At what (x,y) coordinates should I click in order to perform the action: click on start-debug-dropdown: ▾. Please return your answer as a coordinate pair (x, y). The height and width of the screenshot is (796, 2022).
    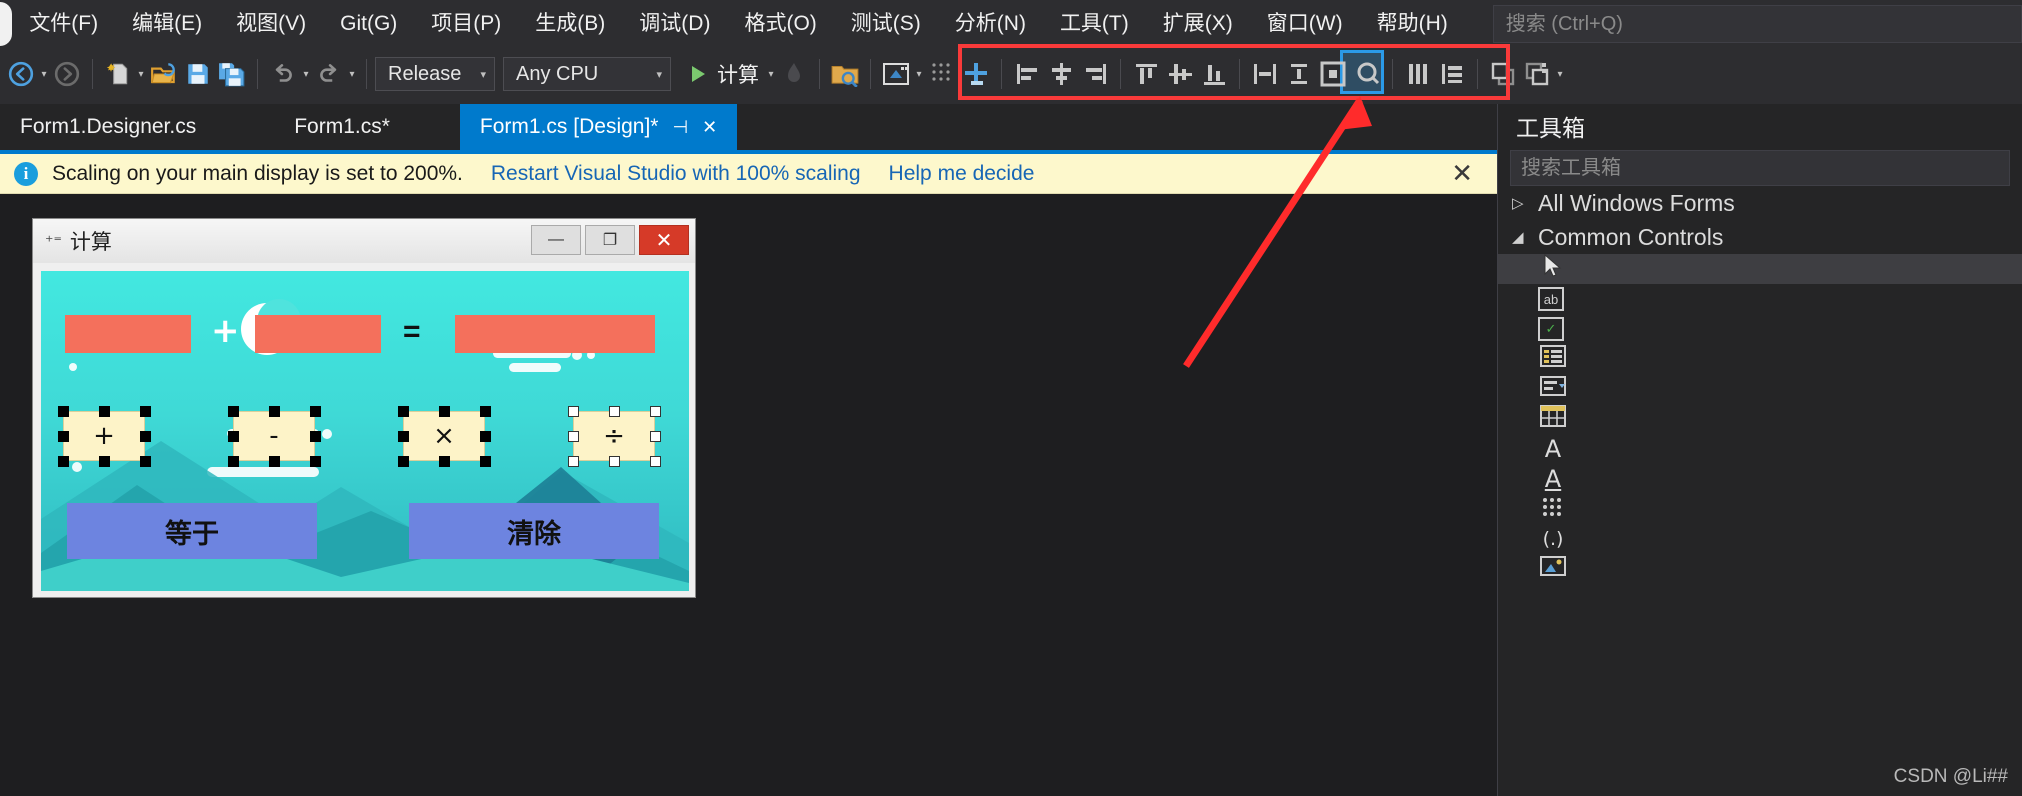
    Looking at the image, I should click on (771, 74).